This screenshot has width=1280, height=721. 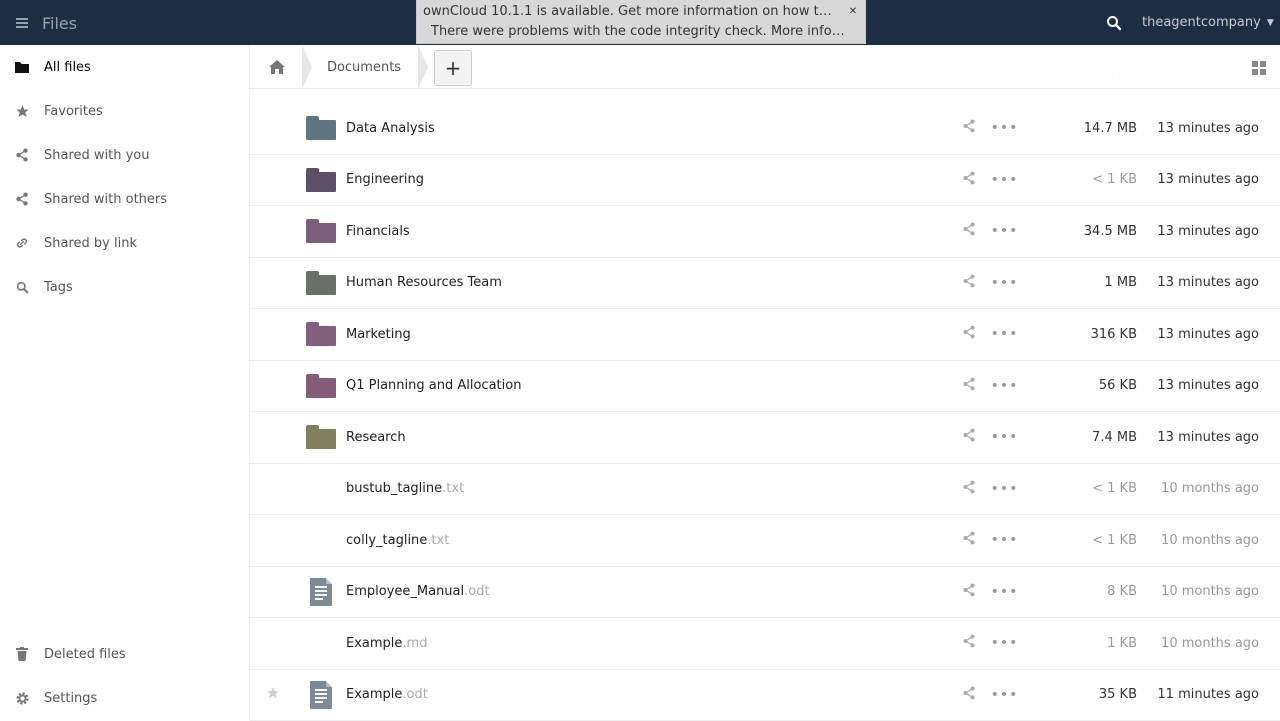 What do you see at coordinates (1114, 23) in the screenshot?
I see `search-button` at bounding box center [1114, 23].